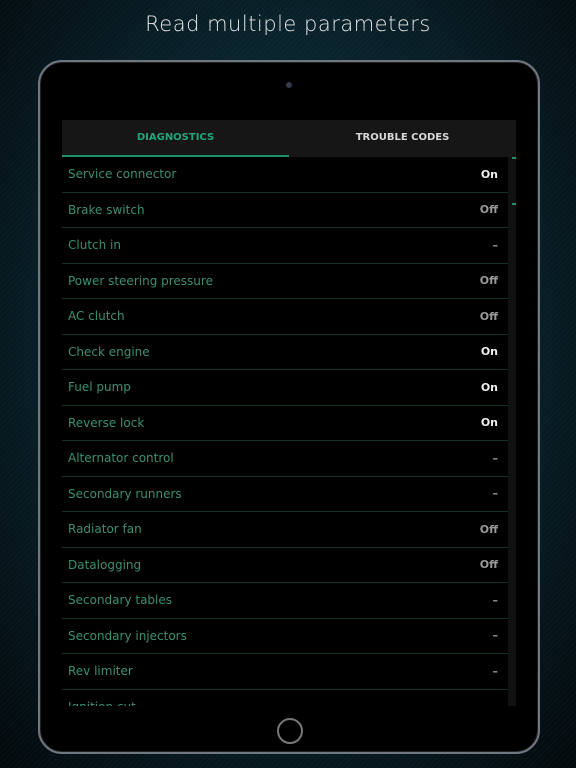 The height and width of the screenshot is (768, 576). Describe the element at coordinates (106, 422) in the screenshot. I see `parameter-label: Reverse lock` at that location.